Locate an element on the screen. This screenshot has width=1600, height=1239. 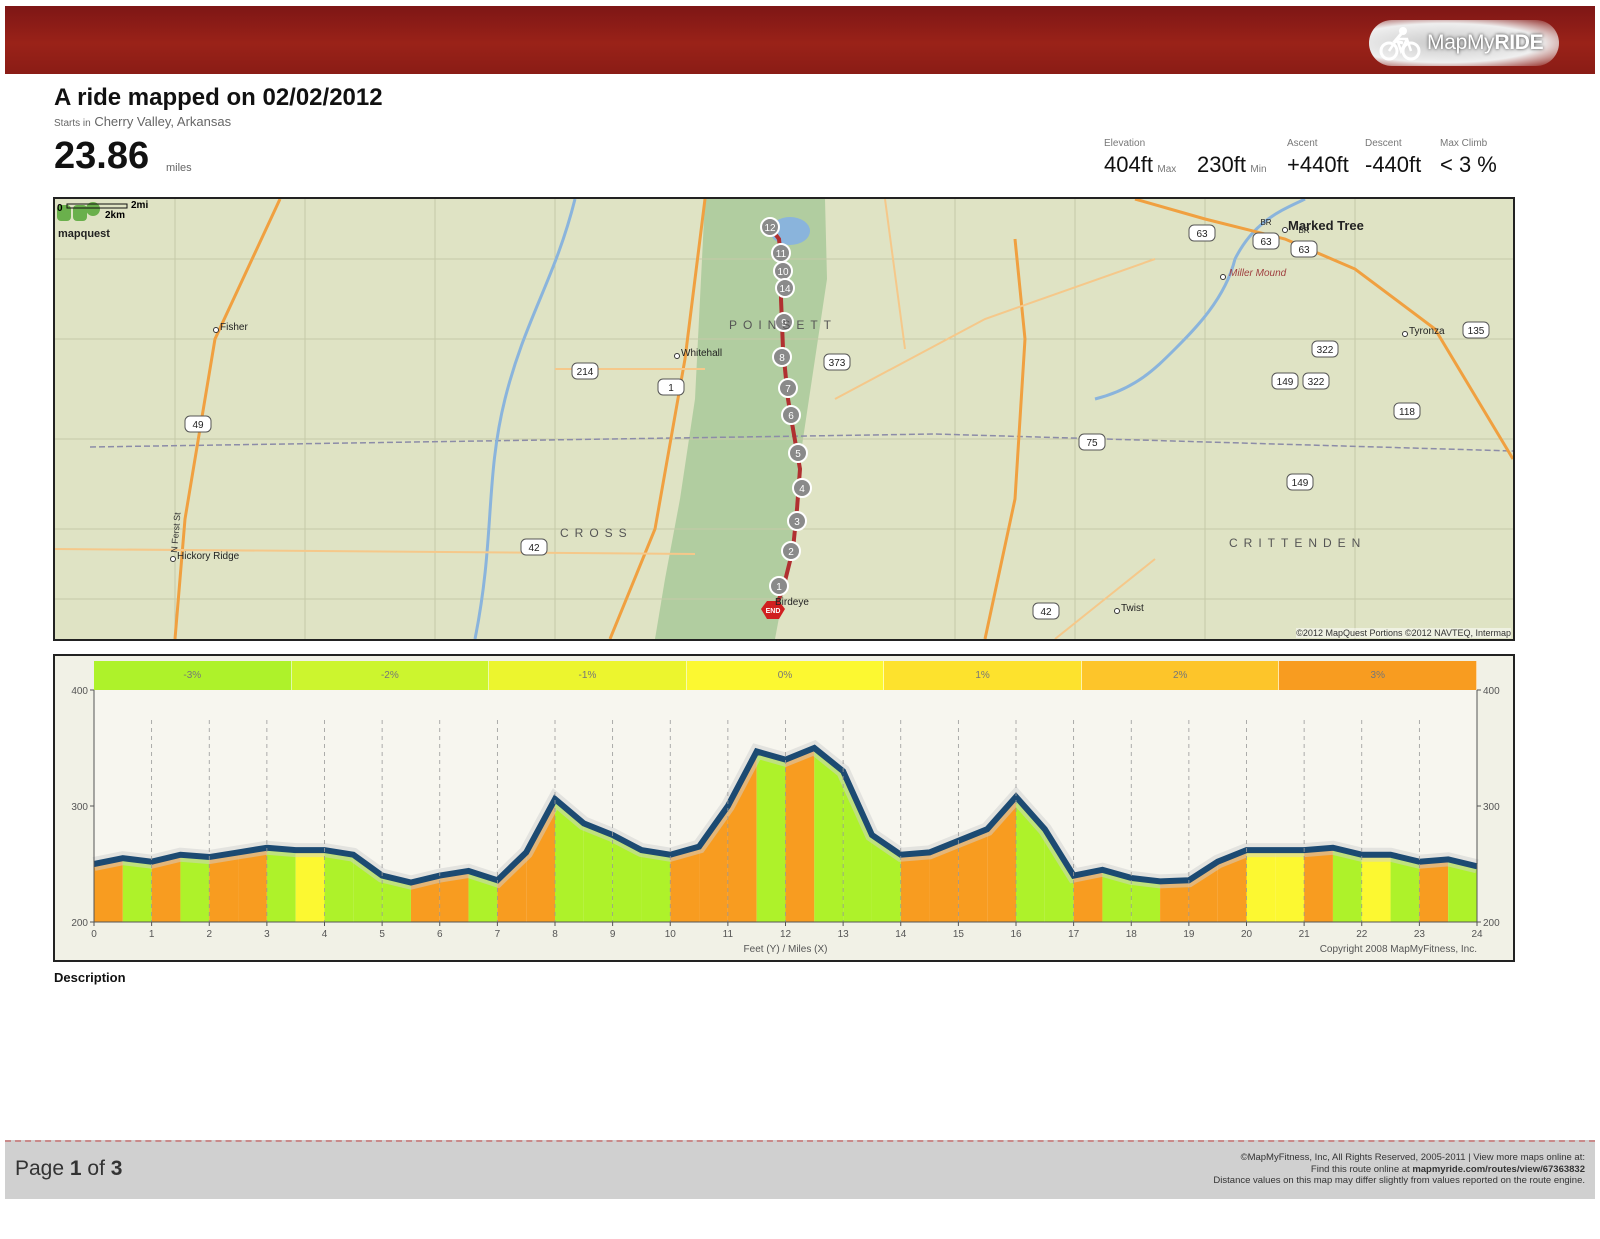
route-shield: 135 is located at coordinates (1476, 330).